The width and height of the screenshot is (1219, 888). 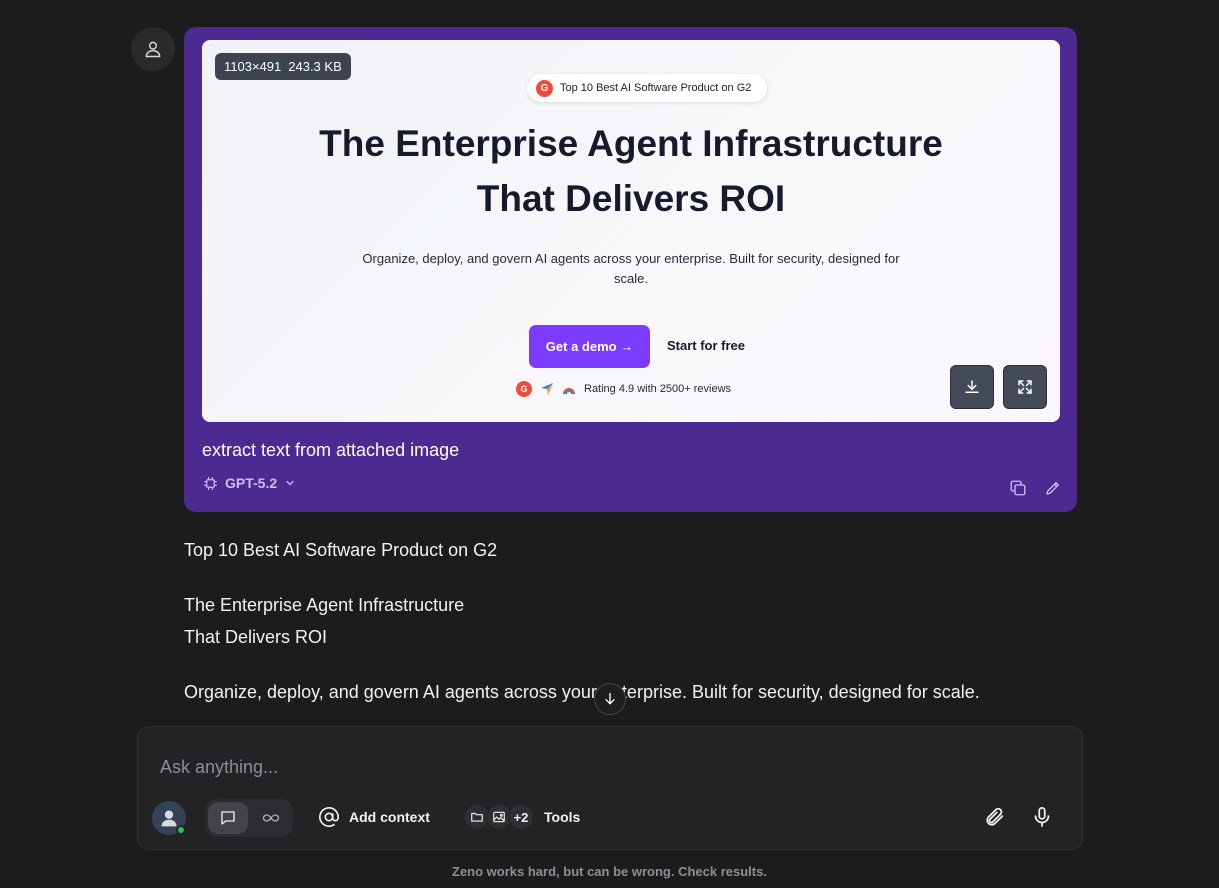 I want to click on expand-image-button, so click(x=1025, y=387).